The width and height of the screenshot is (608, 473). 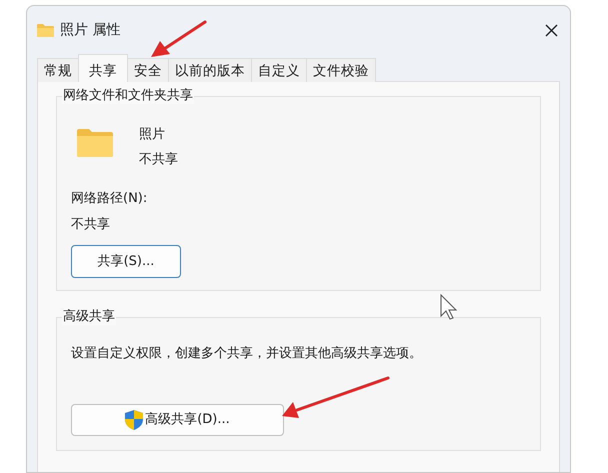 What do you see at coordinates (247, 354) in the screenshot?
I see `description-text: 设置自定义权限，创建多个共享，并设置其他高级共享选项。` at bounding box center [247, 354].